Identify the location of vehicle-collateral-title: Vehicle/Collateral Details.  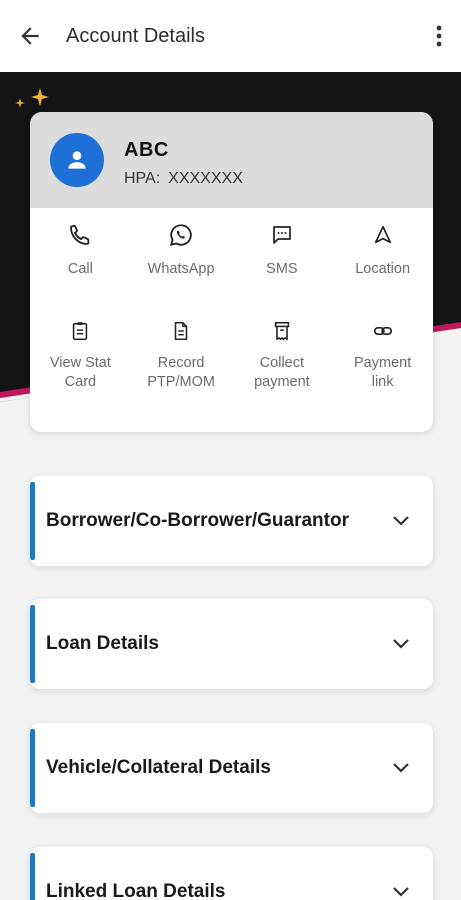
(158, 767).